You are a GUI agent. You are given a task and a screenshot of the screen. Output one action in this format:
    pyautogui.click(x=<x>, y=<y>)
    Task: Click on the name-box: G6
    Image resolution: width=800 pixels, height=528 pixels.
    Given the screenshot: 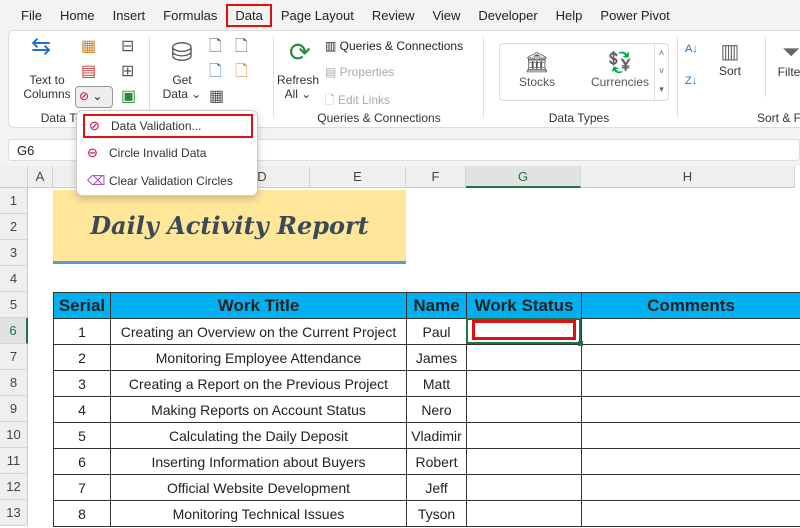 What is the action you would take?
    pyautogui.click(x=25, y=150)
    